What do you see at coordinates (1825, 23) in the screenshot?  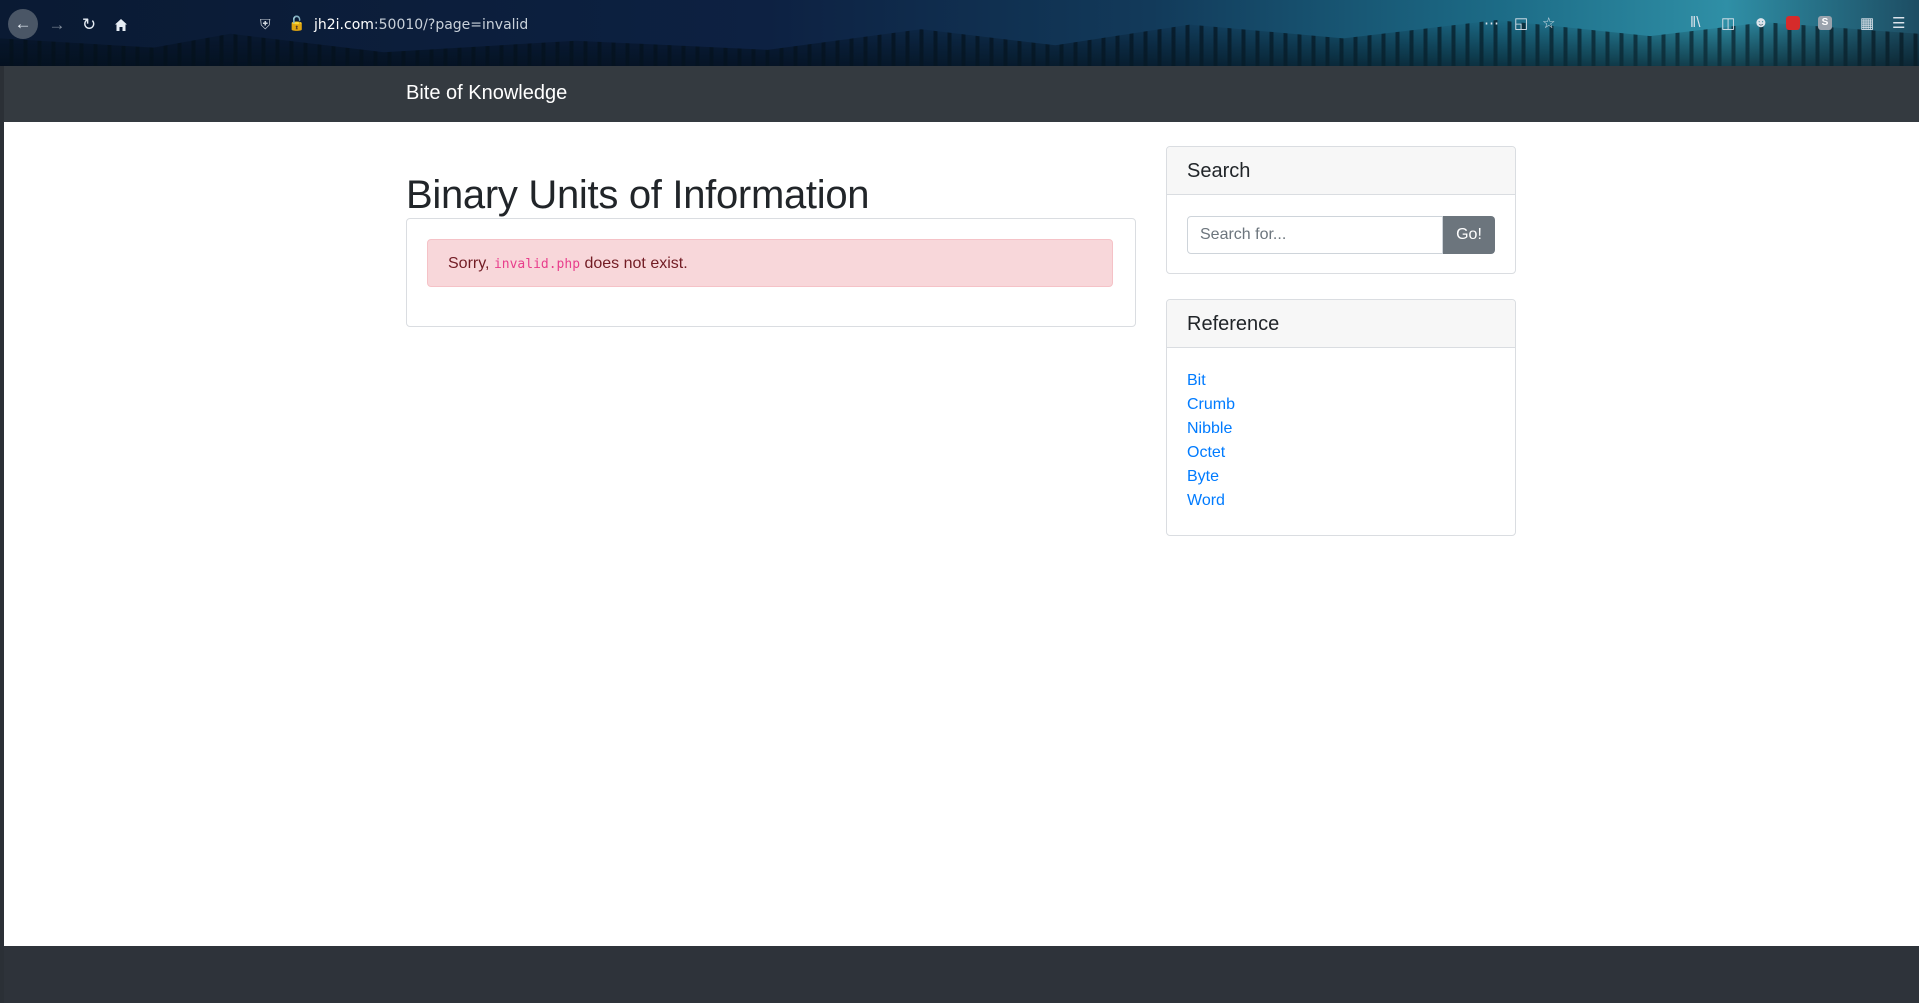 I see `s-extension-icon: S` at bounding box center [1825, 23].